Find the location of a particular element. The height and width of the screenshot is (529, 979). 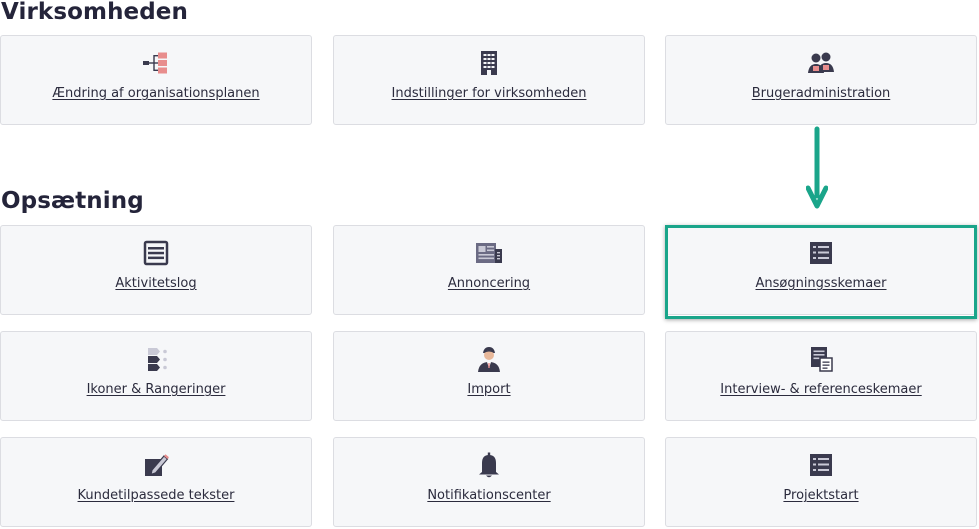

org-chart-icon is located at coordinates (156, 63).